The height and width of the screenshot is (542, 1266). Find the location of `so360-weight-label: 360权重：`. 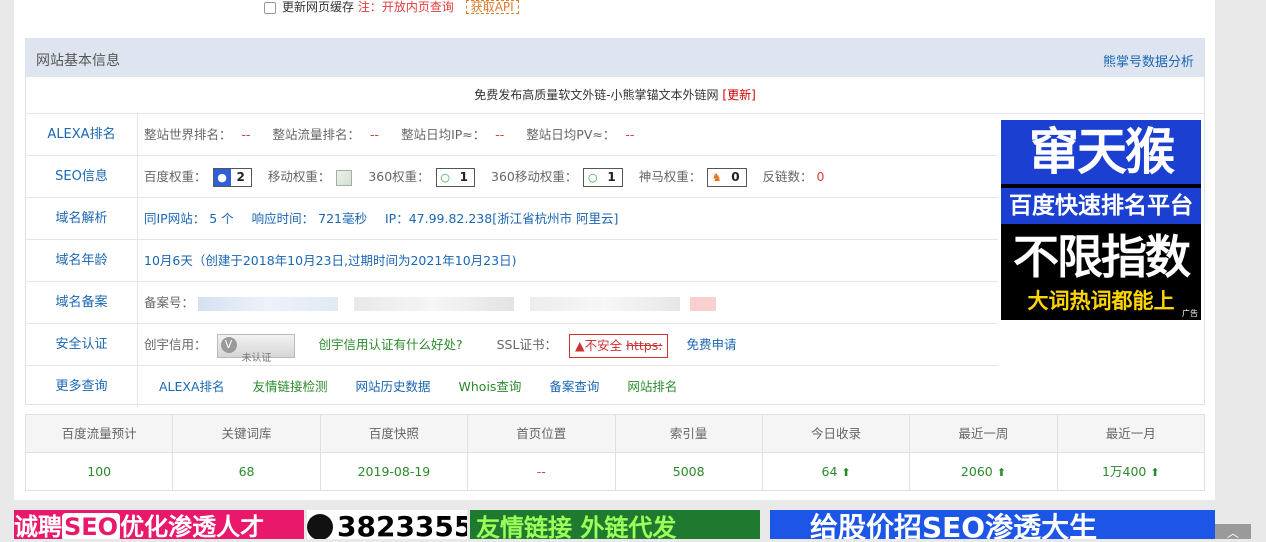

so360-weight-label: 360权重： is located at coordinates (399, 176).